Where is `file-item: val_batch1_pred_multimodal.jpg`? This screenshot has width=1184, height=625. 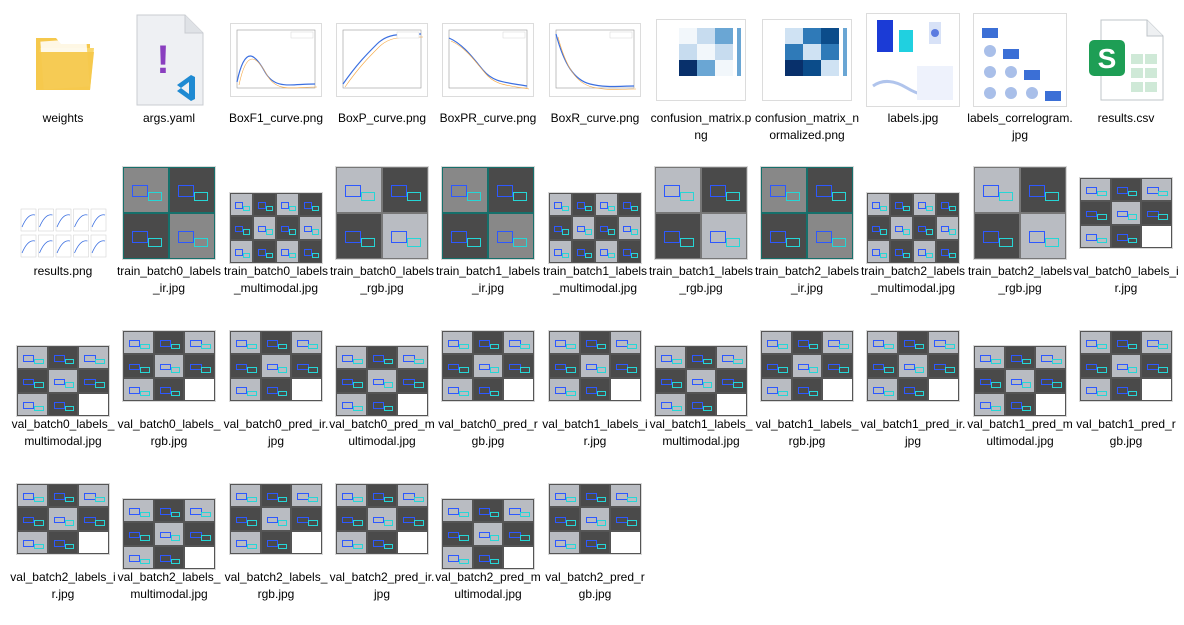
file-item: val_batch1_pred_multimodal.jpg is located at coordinates (1020, 381).